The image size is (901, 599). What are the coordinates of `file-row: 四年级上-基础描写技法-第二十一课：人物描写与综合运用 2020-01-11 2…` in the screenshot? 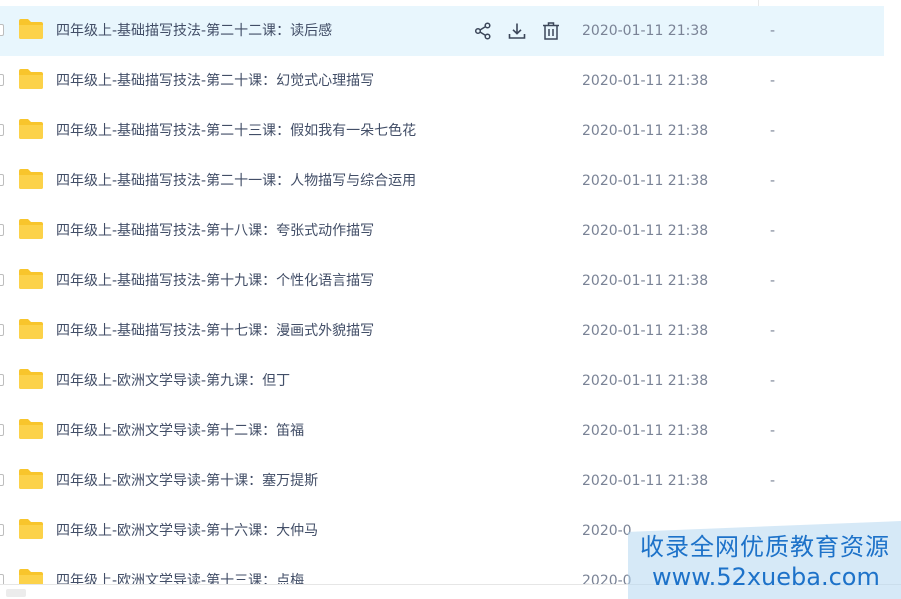 It's located at (442, 181).